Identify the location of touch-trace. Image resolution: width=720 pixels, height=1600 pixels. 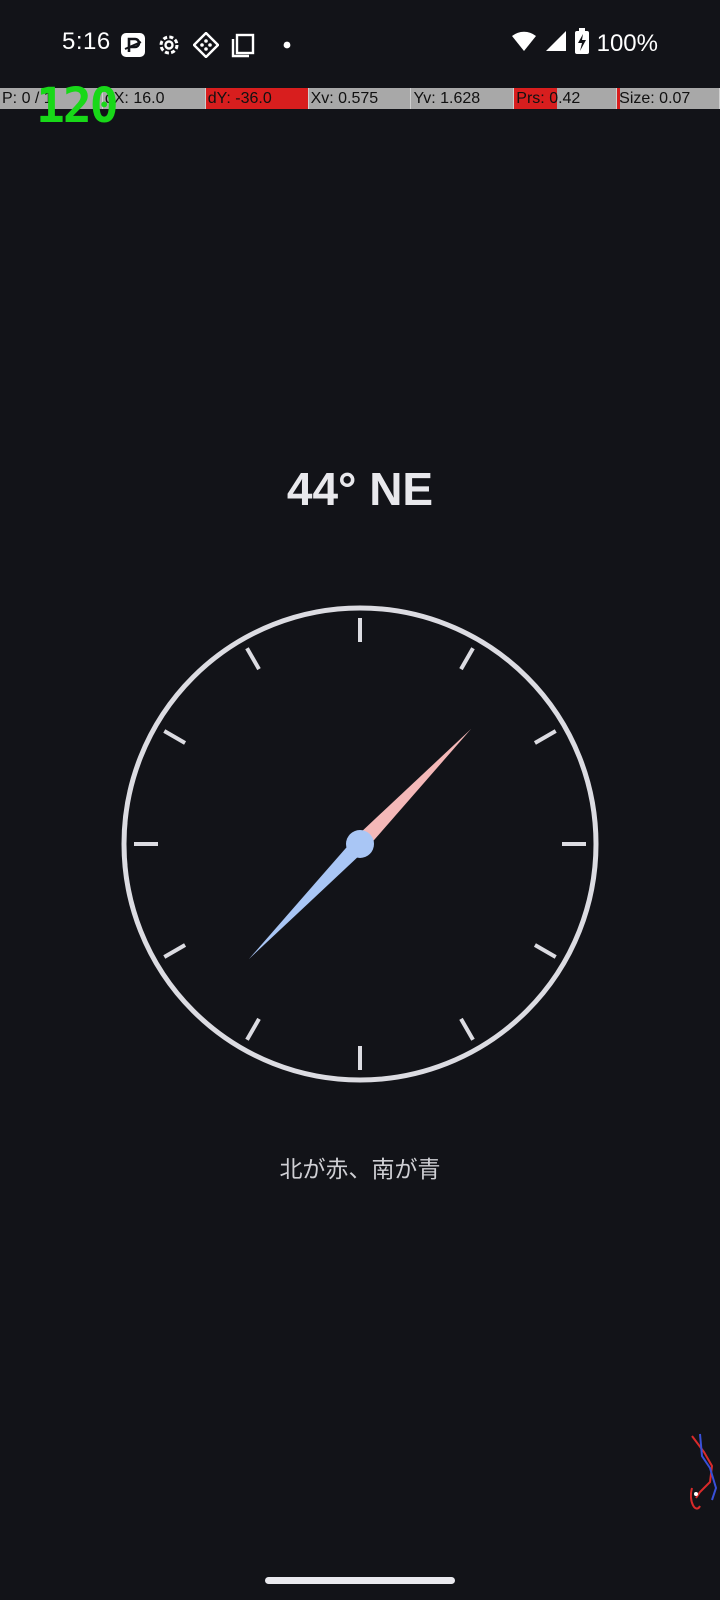
(704, 1471).